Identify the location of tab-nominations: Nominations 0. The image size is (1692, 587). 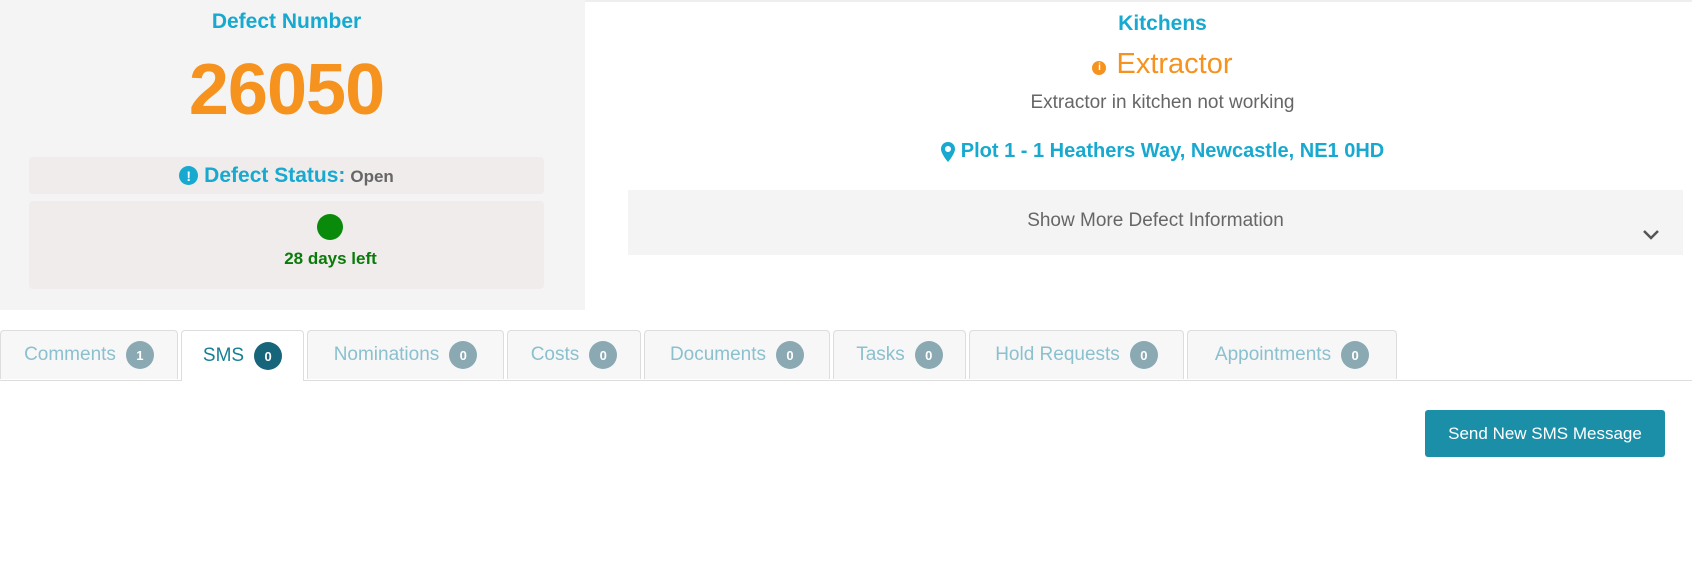
(405, 354).